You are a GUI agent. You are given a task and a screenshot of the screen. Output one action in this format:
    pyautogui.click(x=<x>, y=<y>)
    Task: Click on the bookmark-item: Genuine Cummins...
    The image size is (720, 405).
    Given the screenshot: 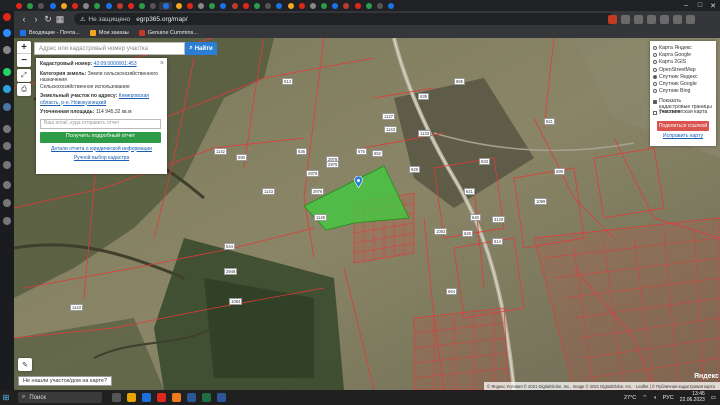 What is the action you would take?
    pyautogui.click(x=168, y=32)
    